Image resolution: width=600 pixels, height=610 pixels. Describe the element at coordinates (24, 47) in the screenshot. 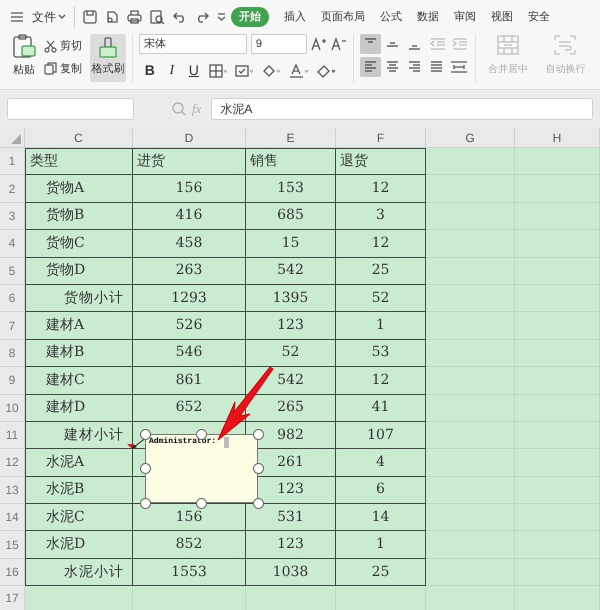

I see `clipboard-icon` at that location.